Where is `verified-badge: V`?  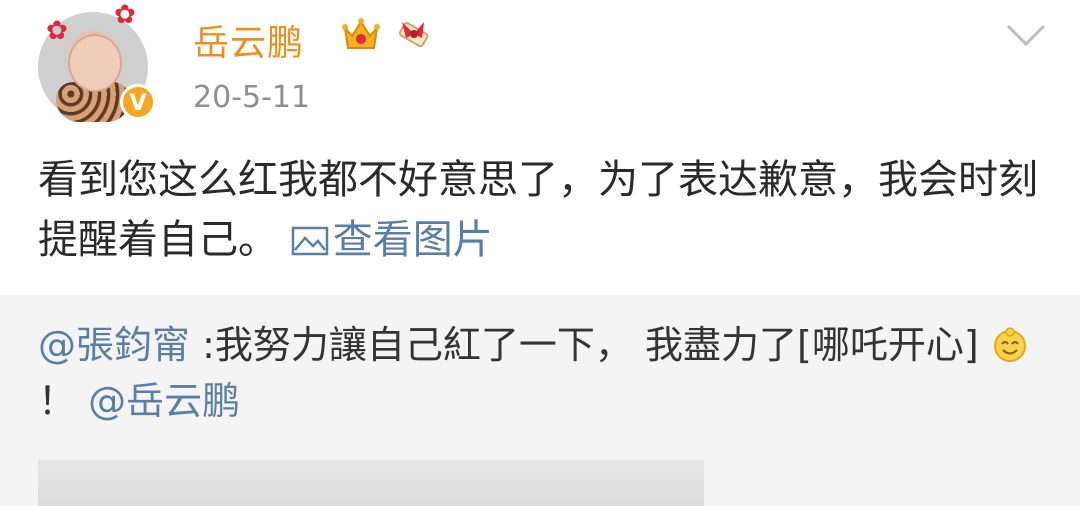
verified-badge: V is located at coordinates (138, 102).